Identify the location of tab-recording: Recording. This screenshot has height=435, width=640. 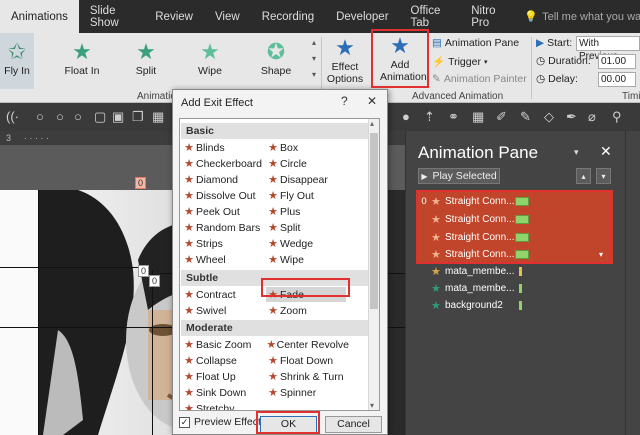
(288, 16).